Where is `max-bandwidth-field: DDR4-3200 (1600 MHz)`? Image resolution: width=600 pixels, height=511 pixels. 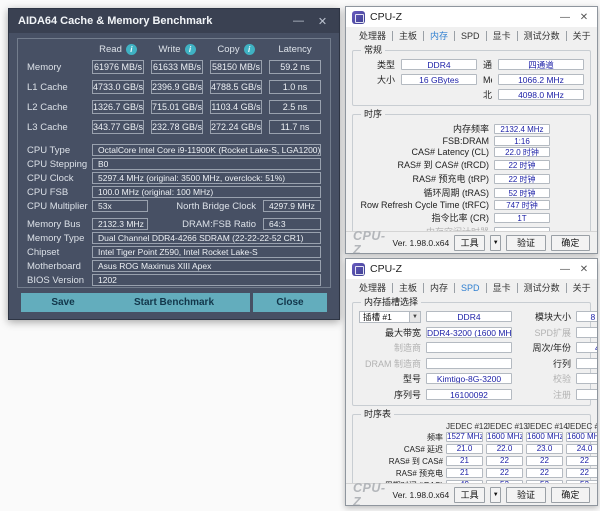 max-bandwidth-field: DDR4-3200 (1600 MHz) is located at coordinates (469, 332).